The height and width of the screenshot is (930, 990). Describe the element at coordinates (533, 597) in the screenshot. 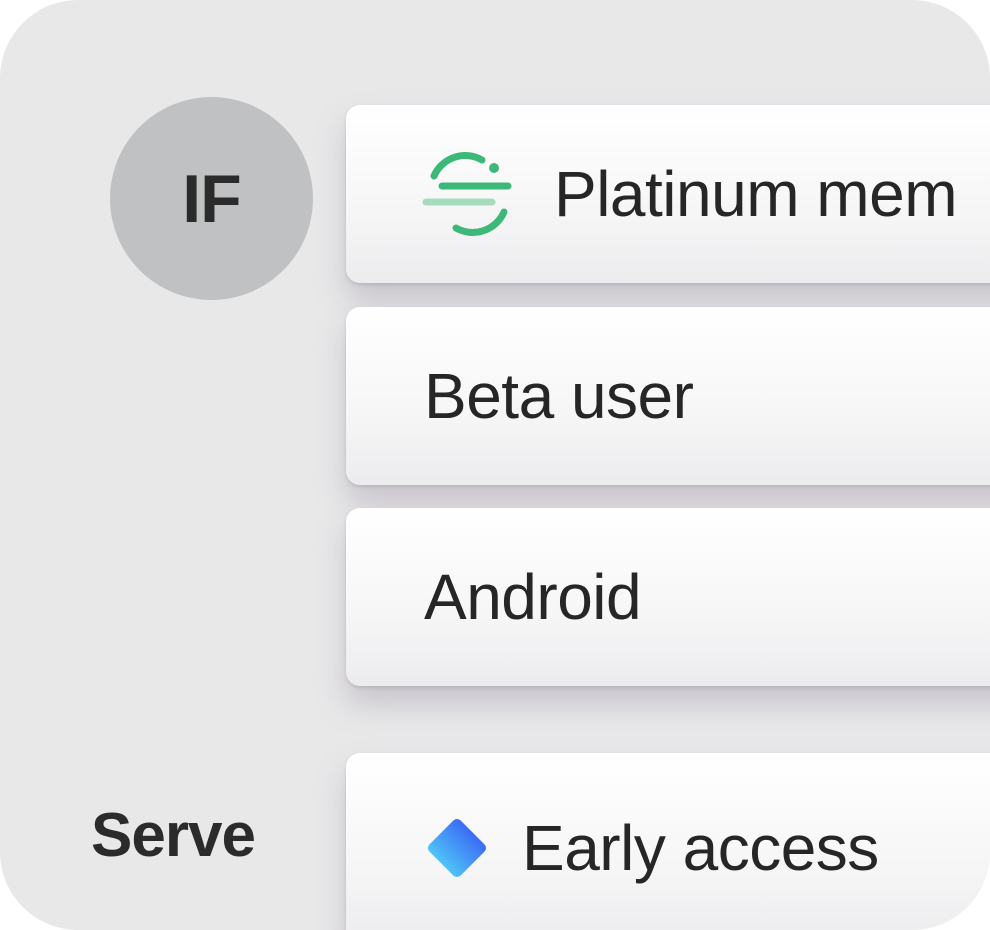

I see `segment-label: Android` at that location.